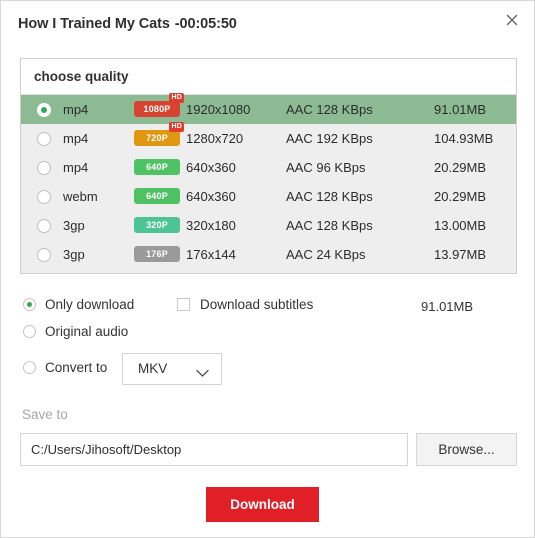  Describe the element at coordinates (447, 306) in the screenshot. I see `total-size-value: 91.01MB` at that location.